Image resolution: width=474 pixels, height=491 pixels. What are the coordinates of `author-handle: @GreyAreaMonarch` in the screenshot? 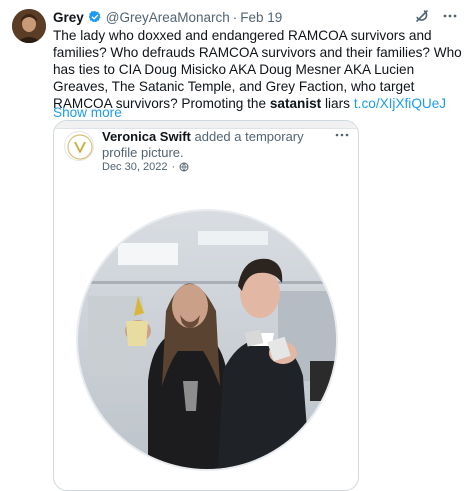 It's located at (168, 17).